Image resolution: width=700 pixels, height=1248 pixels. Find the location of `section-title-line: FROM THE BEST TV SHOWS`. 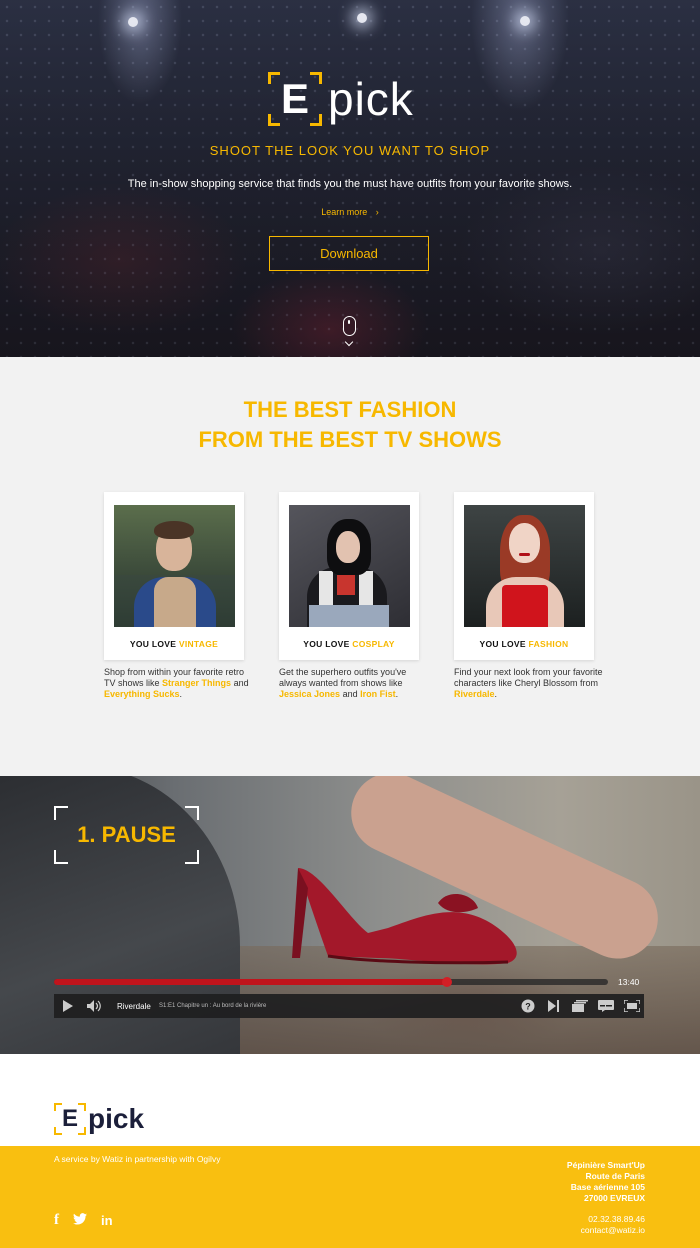

section-title-line: FROM THE BEST TV SHOWS is located at coordinates (350, 439).